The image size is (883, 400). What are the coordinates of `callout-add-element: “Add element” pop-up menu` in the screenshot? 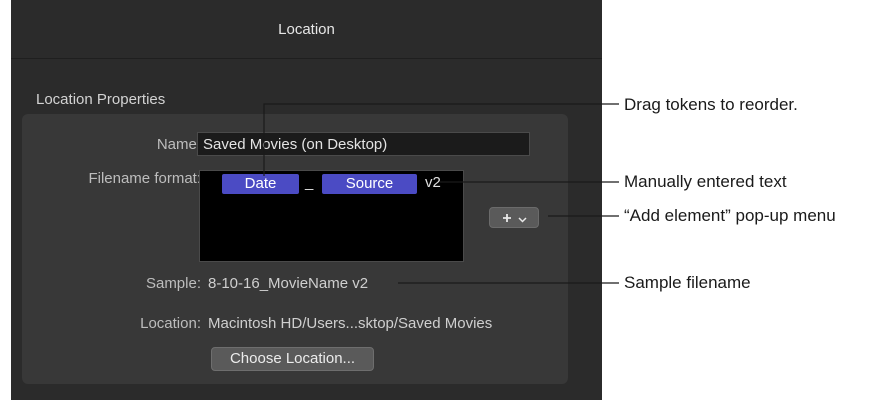 It's located at (730, 215).